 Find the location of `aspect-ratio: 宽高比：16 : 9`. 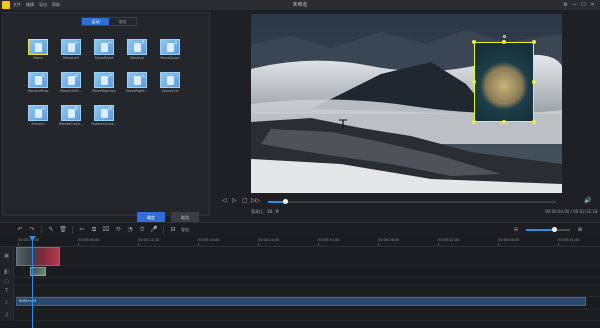

aspect-ratio: 宽高比：16 : 9 is located at coordinates (265, 212).